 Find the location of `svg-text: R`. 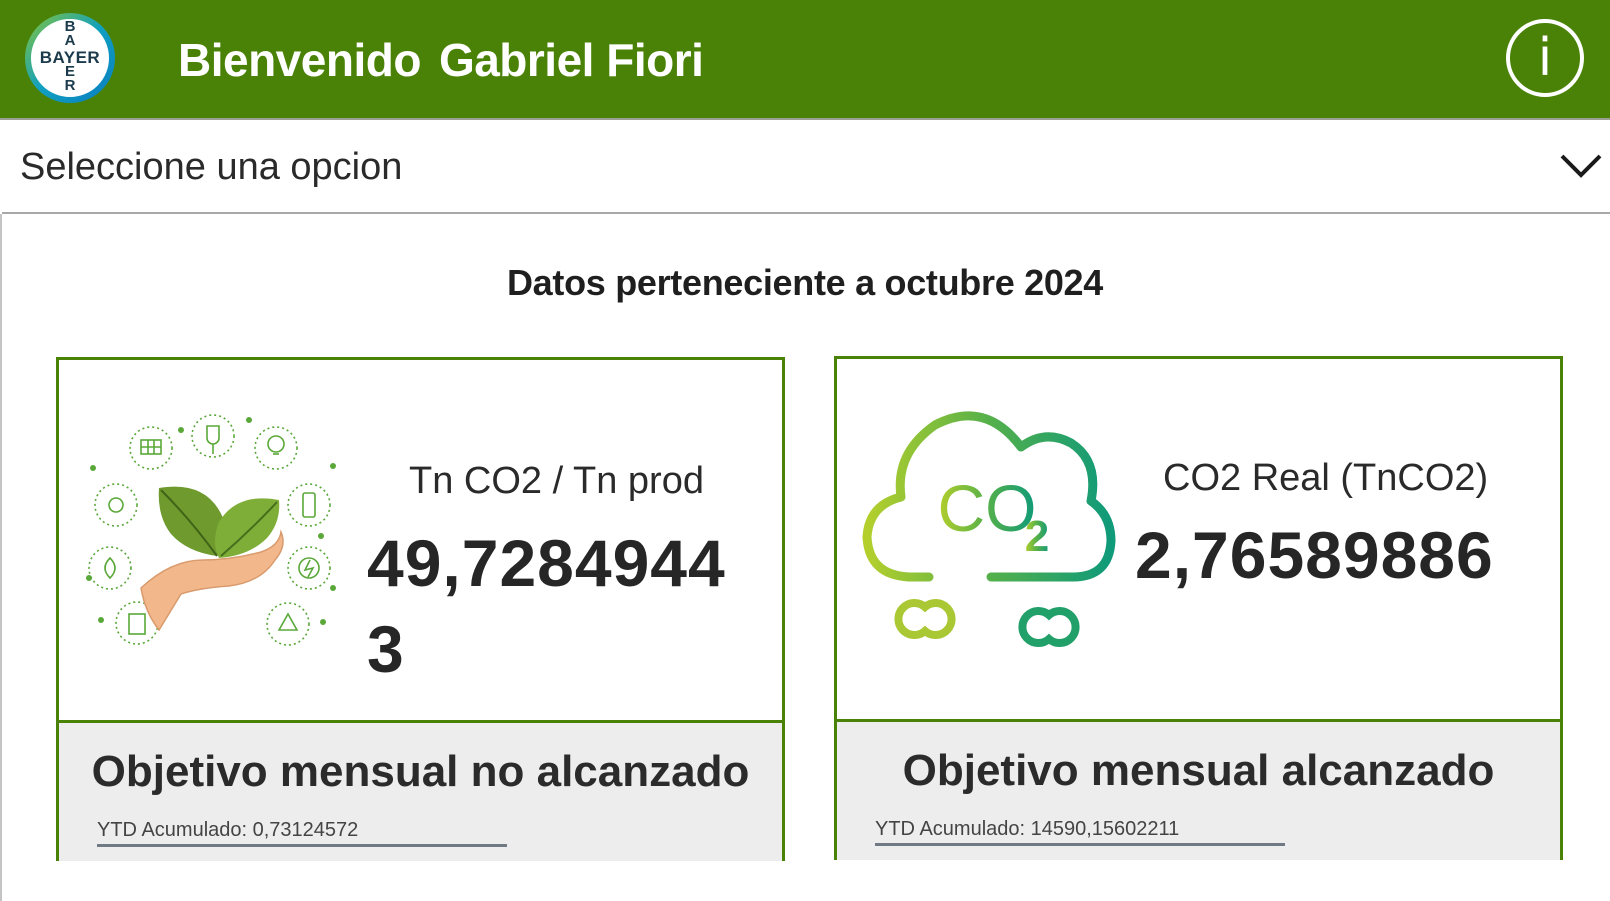

svg-text: R is located at coordinates (70, 85).